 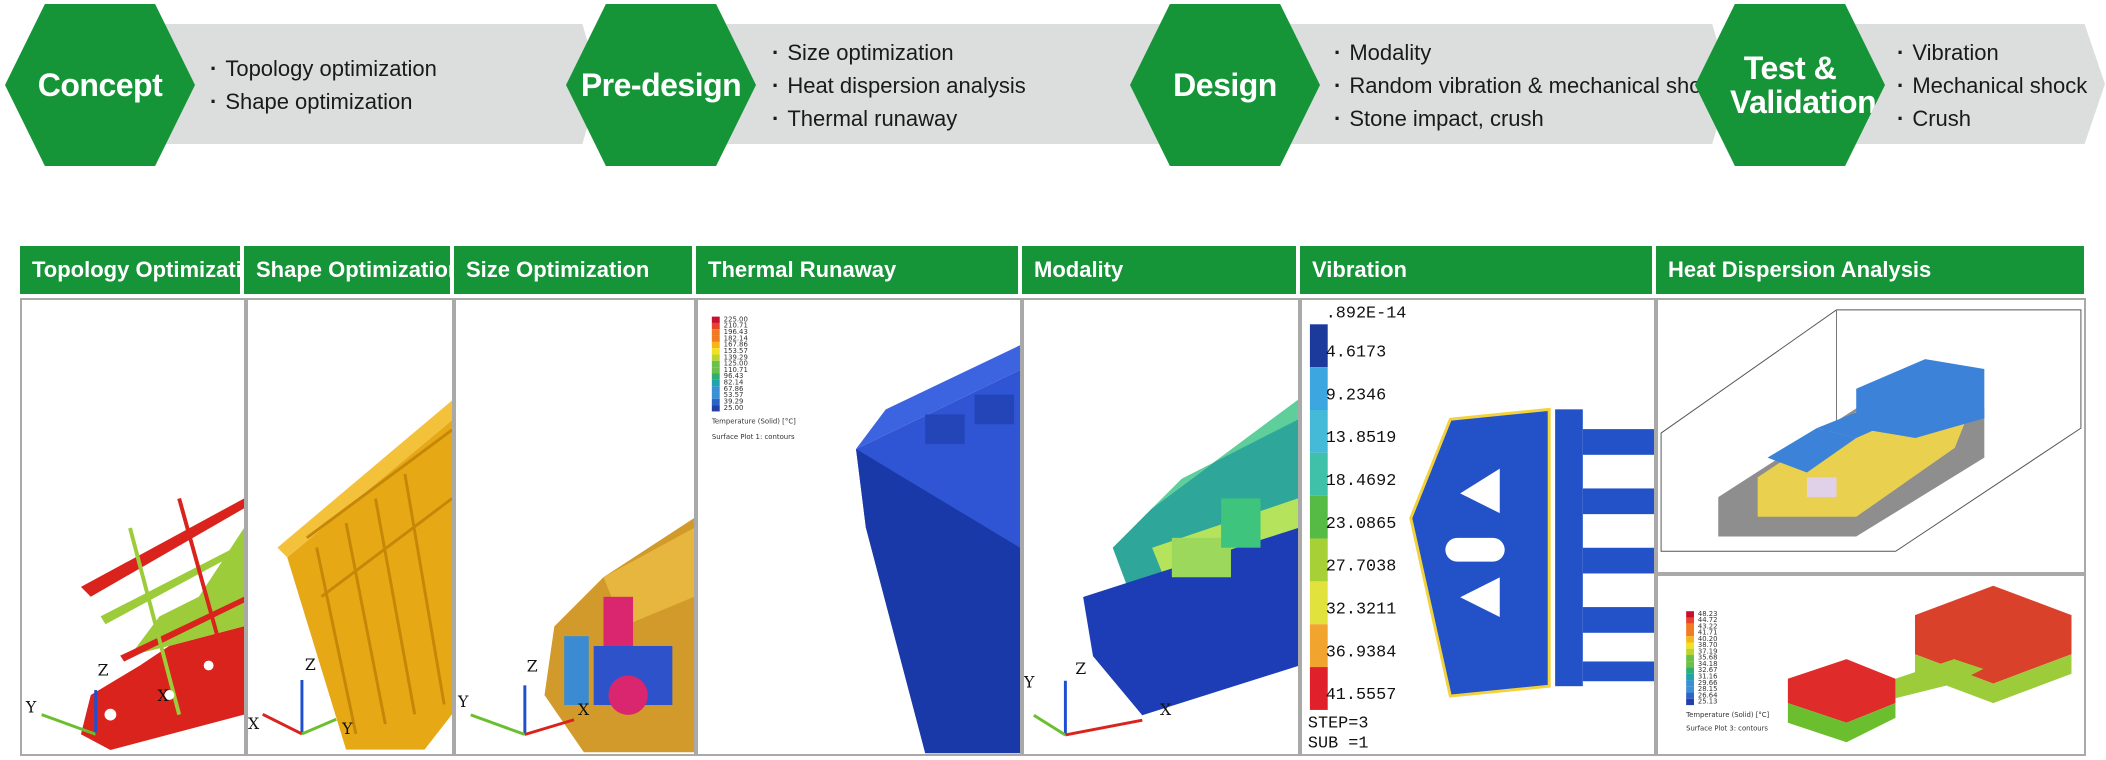 I want to click on heat-box-render, so click(x=1871, y=430).